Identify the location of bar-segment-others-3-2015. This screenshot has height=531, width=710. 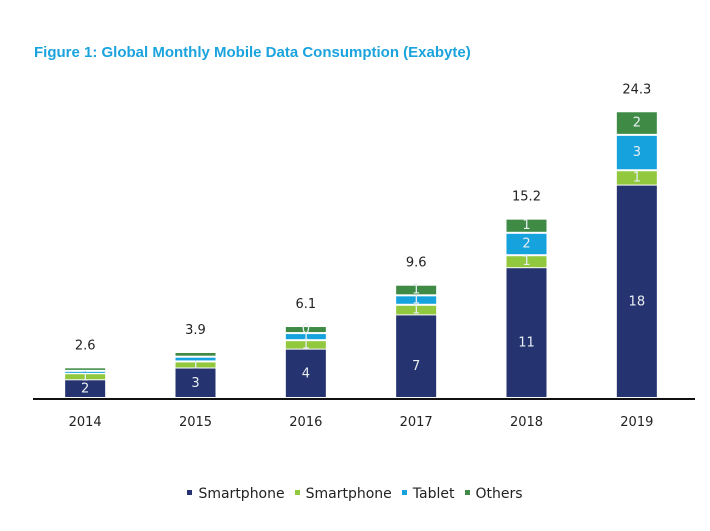
(195, 354).